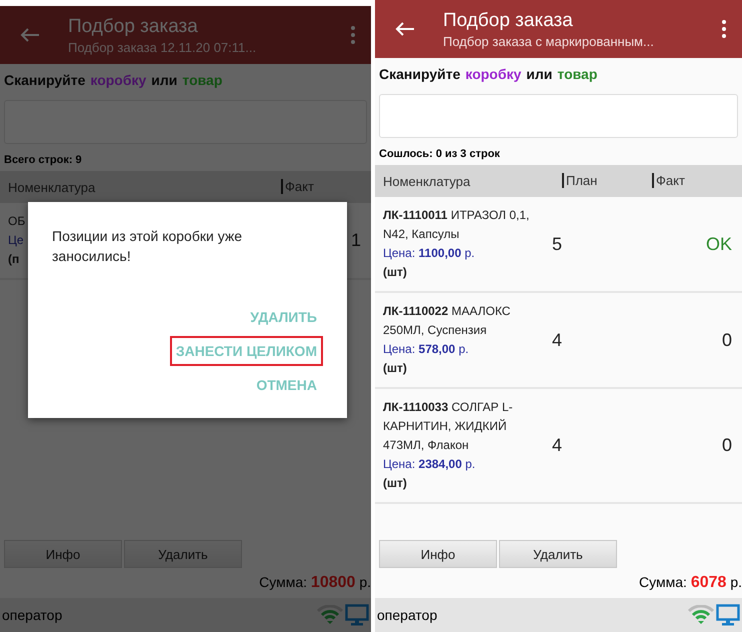 The width and height of the screenshot is (742, 632). What do you see at coordinates (446, 320) in the screenshot?
I see `item-name: ЛК-1110022 МААЛОКС 250МЛ, Суспензия` at bounding box center [446, 320].